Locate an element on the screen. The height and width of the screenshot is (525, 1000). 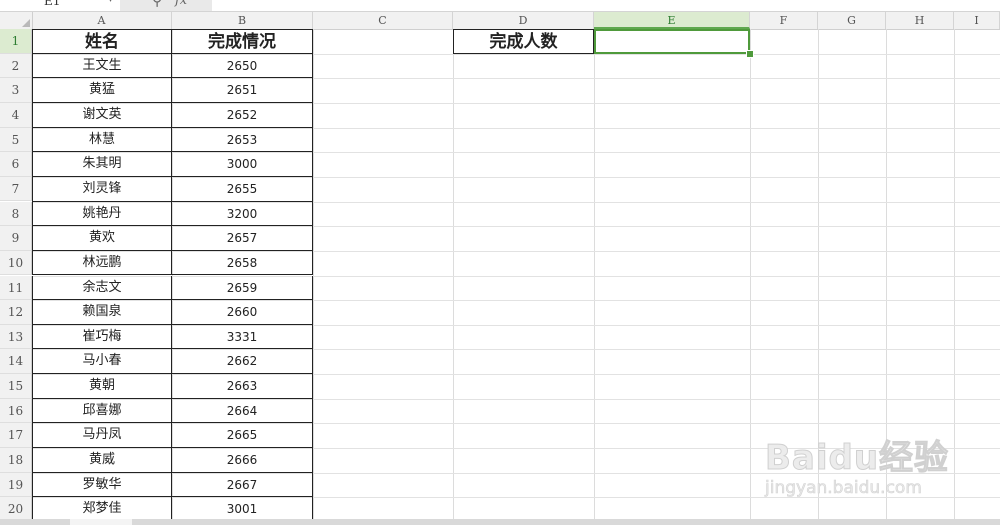
cell-name: 谢文英 is located at coordinates (102, 115).